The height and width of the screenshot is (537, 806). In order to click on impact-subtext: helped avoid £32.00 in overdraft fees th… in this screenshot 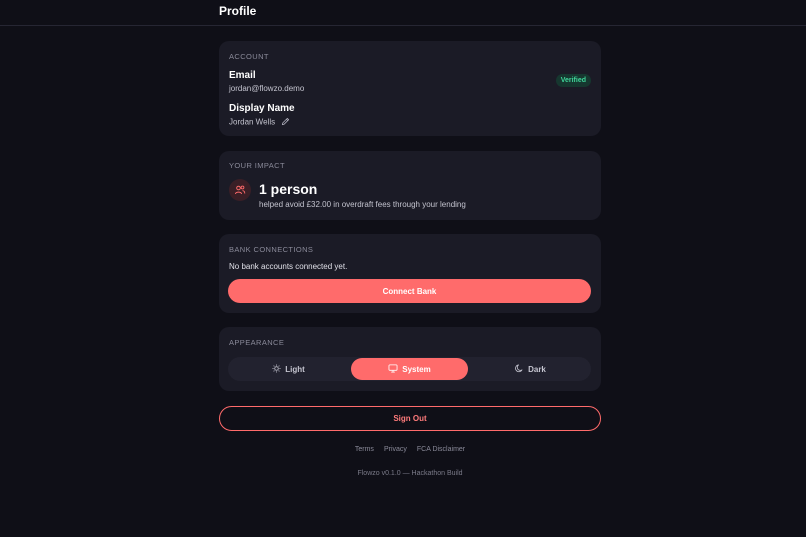, I will do `click(362, 204)`.